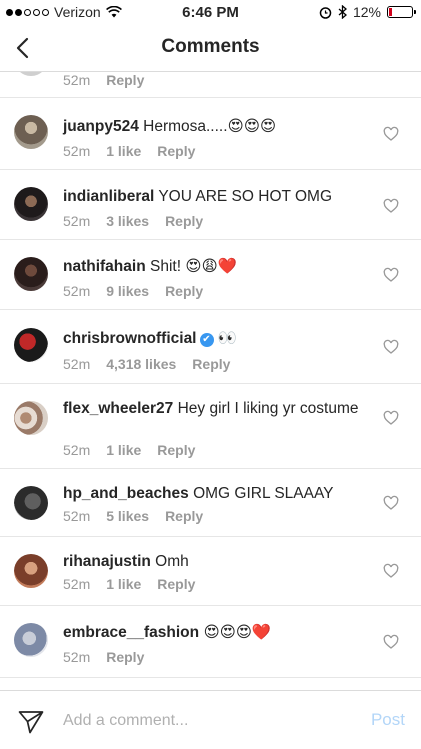  I want to click on comment-text: hp_and_beaches OMG GIRL SLAAAY, so click(218, 493).